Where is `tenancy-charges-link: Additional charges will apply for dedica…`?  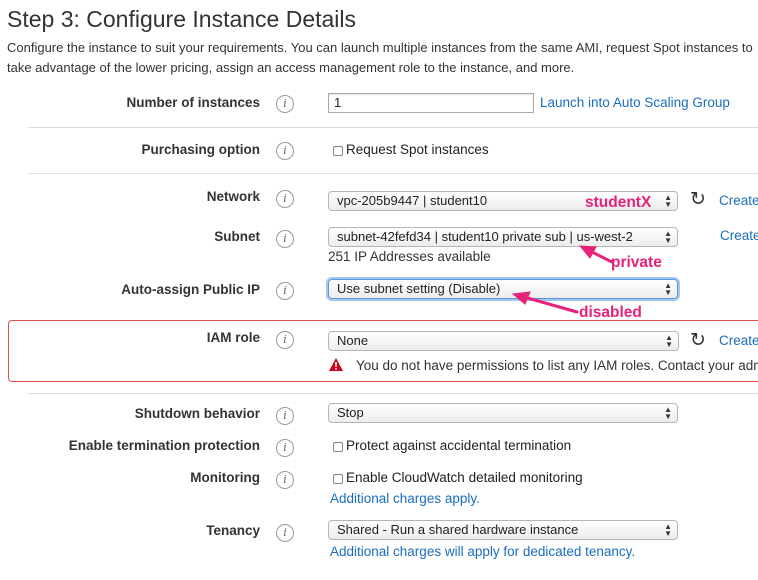 tenancy-charges-link: Additional charges will apply for dedica… is located at coordinates (482, 551).